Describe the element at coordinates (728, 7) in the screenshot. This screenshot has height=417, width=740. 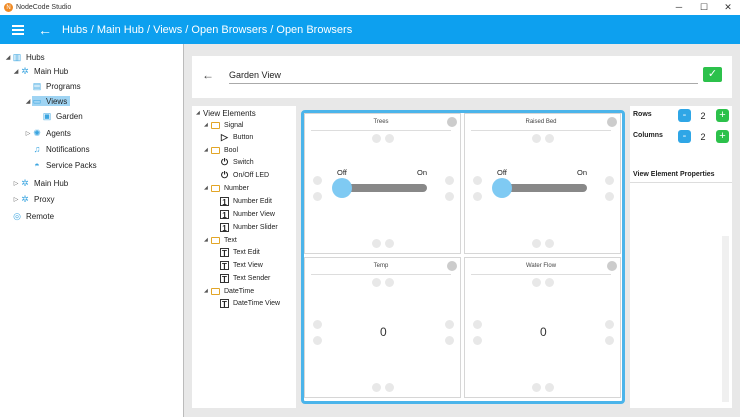
I see `close-button: ✕` at that location.